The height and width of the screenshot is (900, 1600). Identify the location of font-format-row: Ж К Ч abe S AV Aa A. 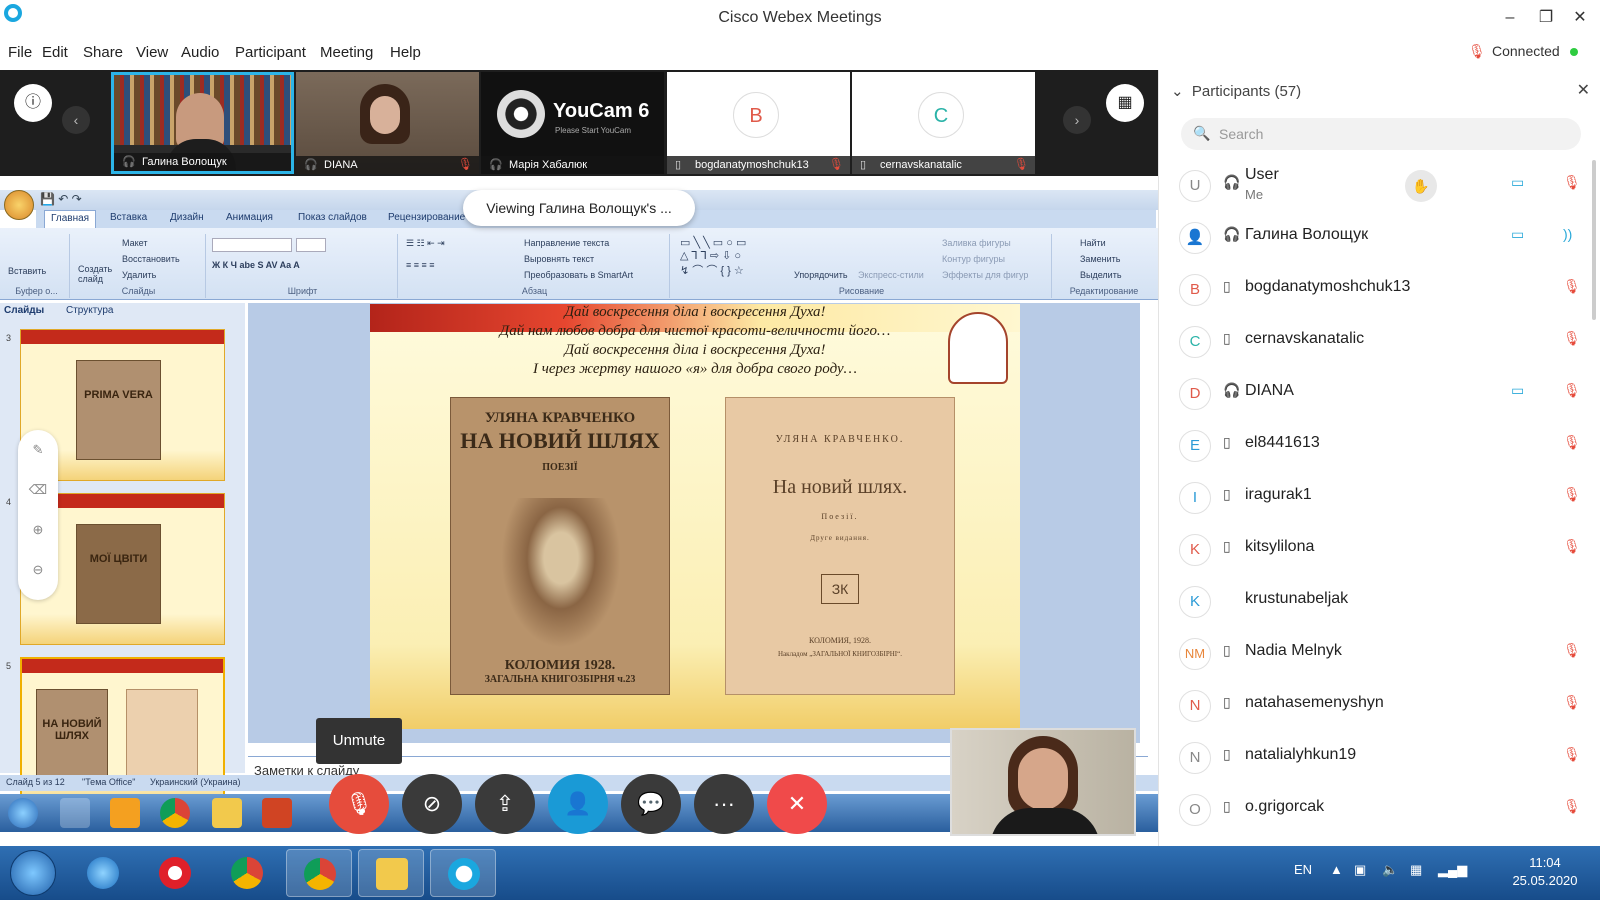
(256, 265).